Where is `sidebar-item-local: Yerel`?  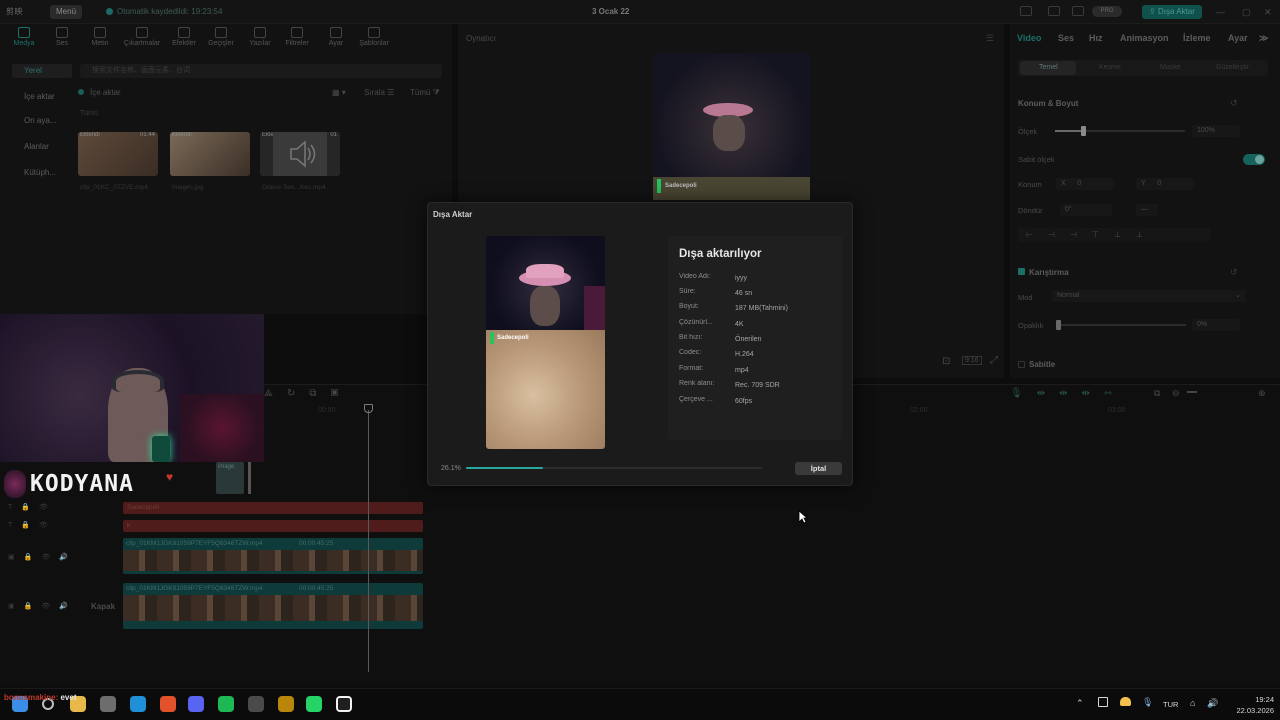 sidebar-item-local: Yerel is located at coordinates (42, 71).